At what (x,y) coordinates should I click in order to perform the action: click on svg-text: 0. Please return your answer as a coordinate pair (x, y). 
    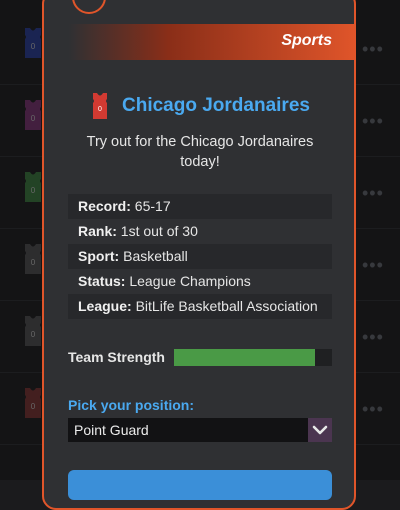
    Looking at the image, I should click on (100, 109).